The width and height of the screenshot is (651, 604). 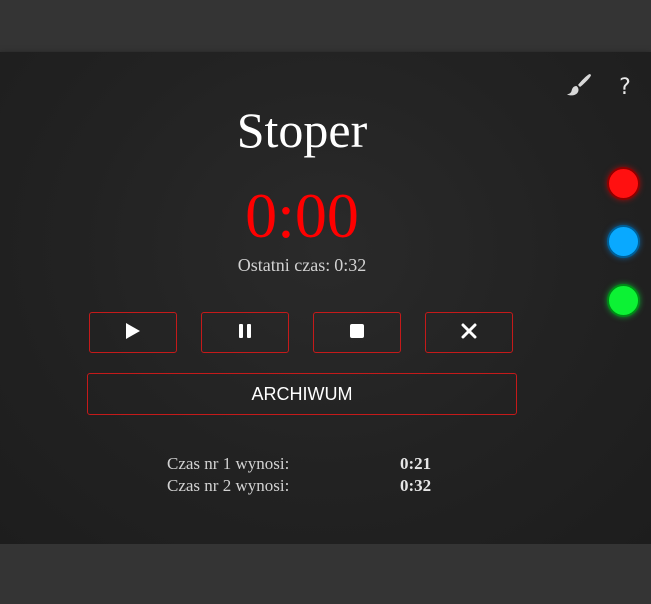 I want to click on color-red-button, so click(x=623, y=183).